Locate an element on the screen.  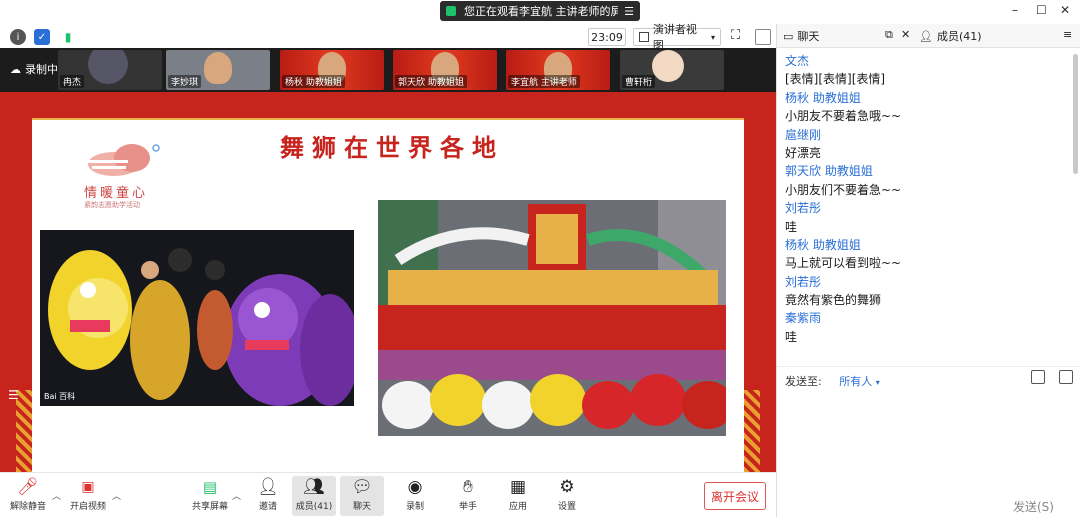
chat-sender: 秦紫雨 is located at coordinates (803, 318).